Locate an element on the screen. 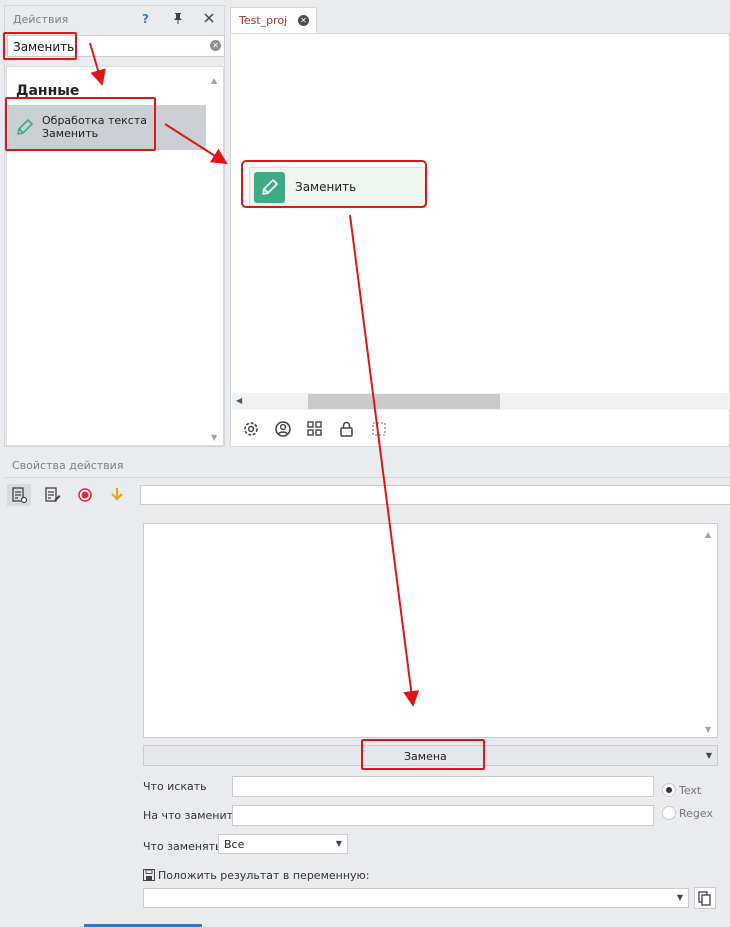  arrow-search-to-item is located at coordinates (97, 64).